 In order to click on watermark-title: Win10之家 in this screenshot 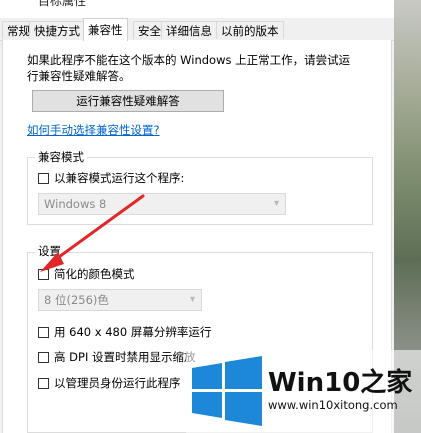, I will do `click(340, 383)`.